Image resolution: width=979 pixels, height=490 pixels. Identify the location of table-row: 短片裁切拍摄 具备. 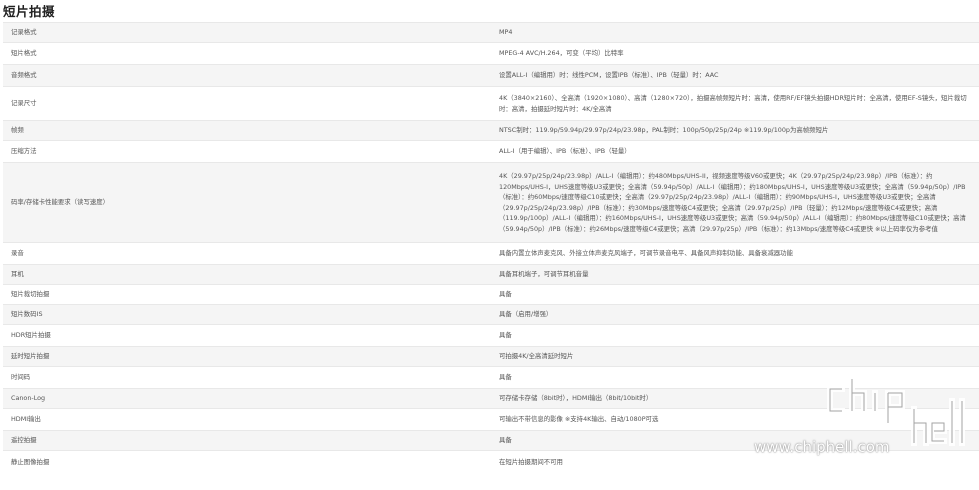
(491, 294).